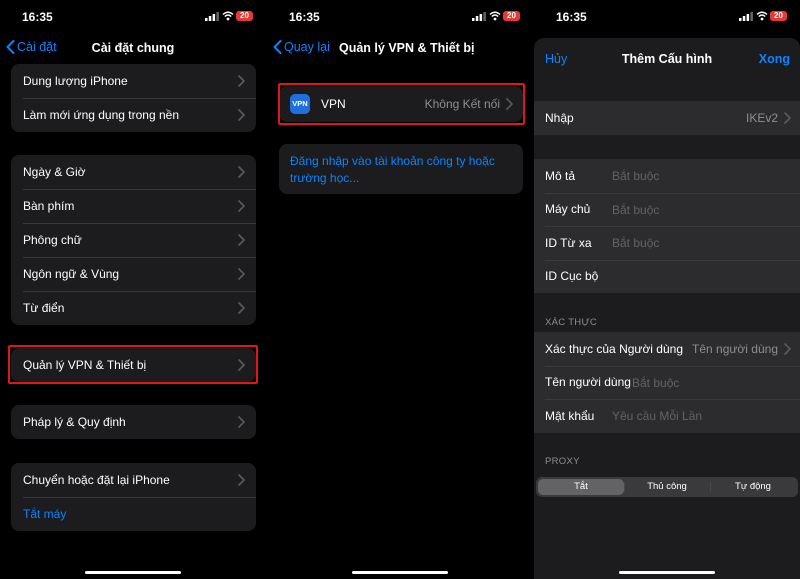 This screenshot has width=800, height=579. What do you see at coordinates (559, 117) in the screenshot?
I see `type-label: Nhập` at bounding box center [559, 117].